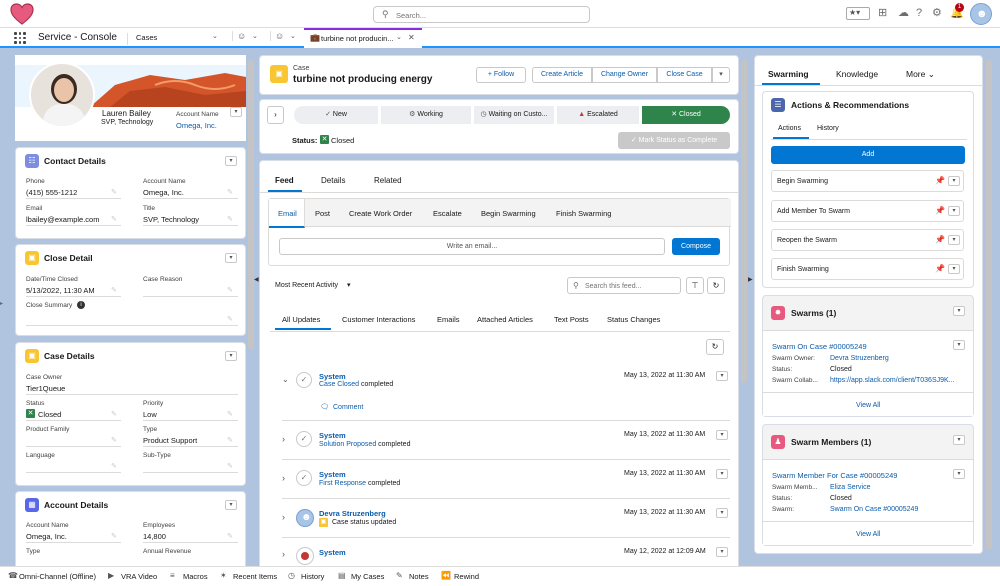  Describe the element at coordinates (419, 576) in the screenshot. I see `utility-notes: Notes` at that location.